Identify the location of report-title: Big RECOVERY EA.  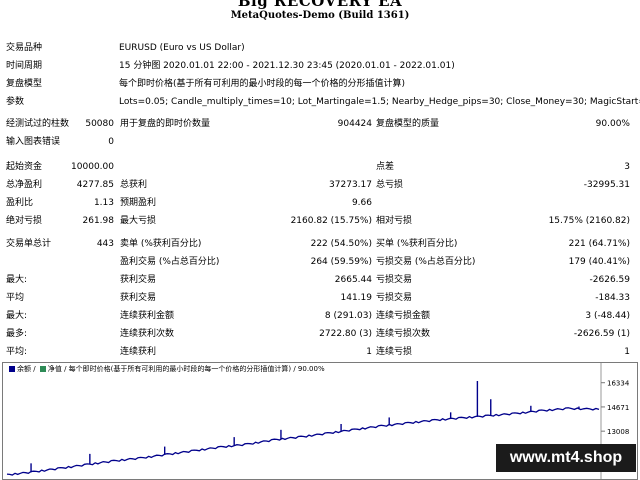
(320, 5).